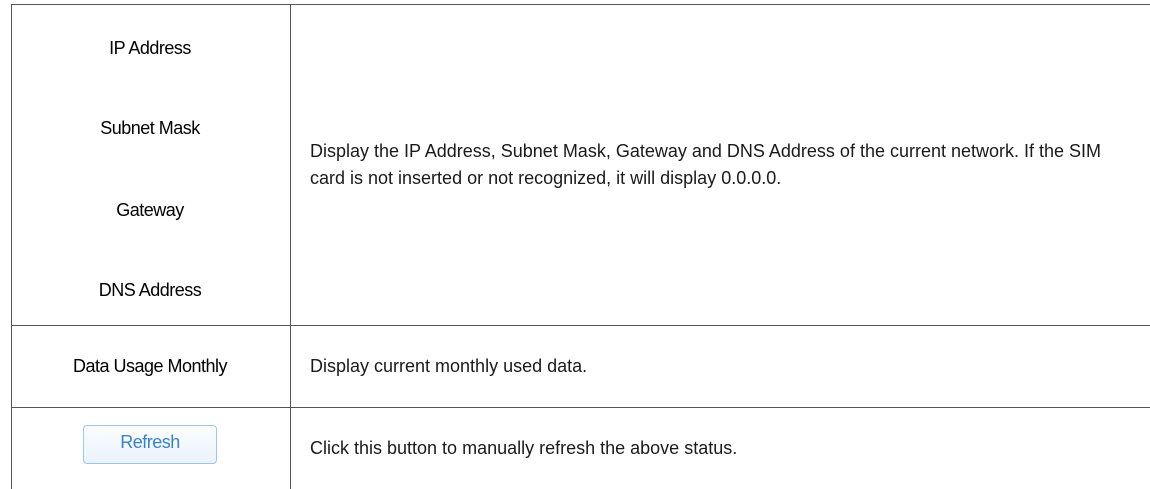 This screenshot has width=1150, height=489. Describe the element at coordinates (150, 127) in the screenshot. I see `subnet-mask-label: Subnet Mask` at that location.